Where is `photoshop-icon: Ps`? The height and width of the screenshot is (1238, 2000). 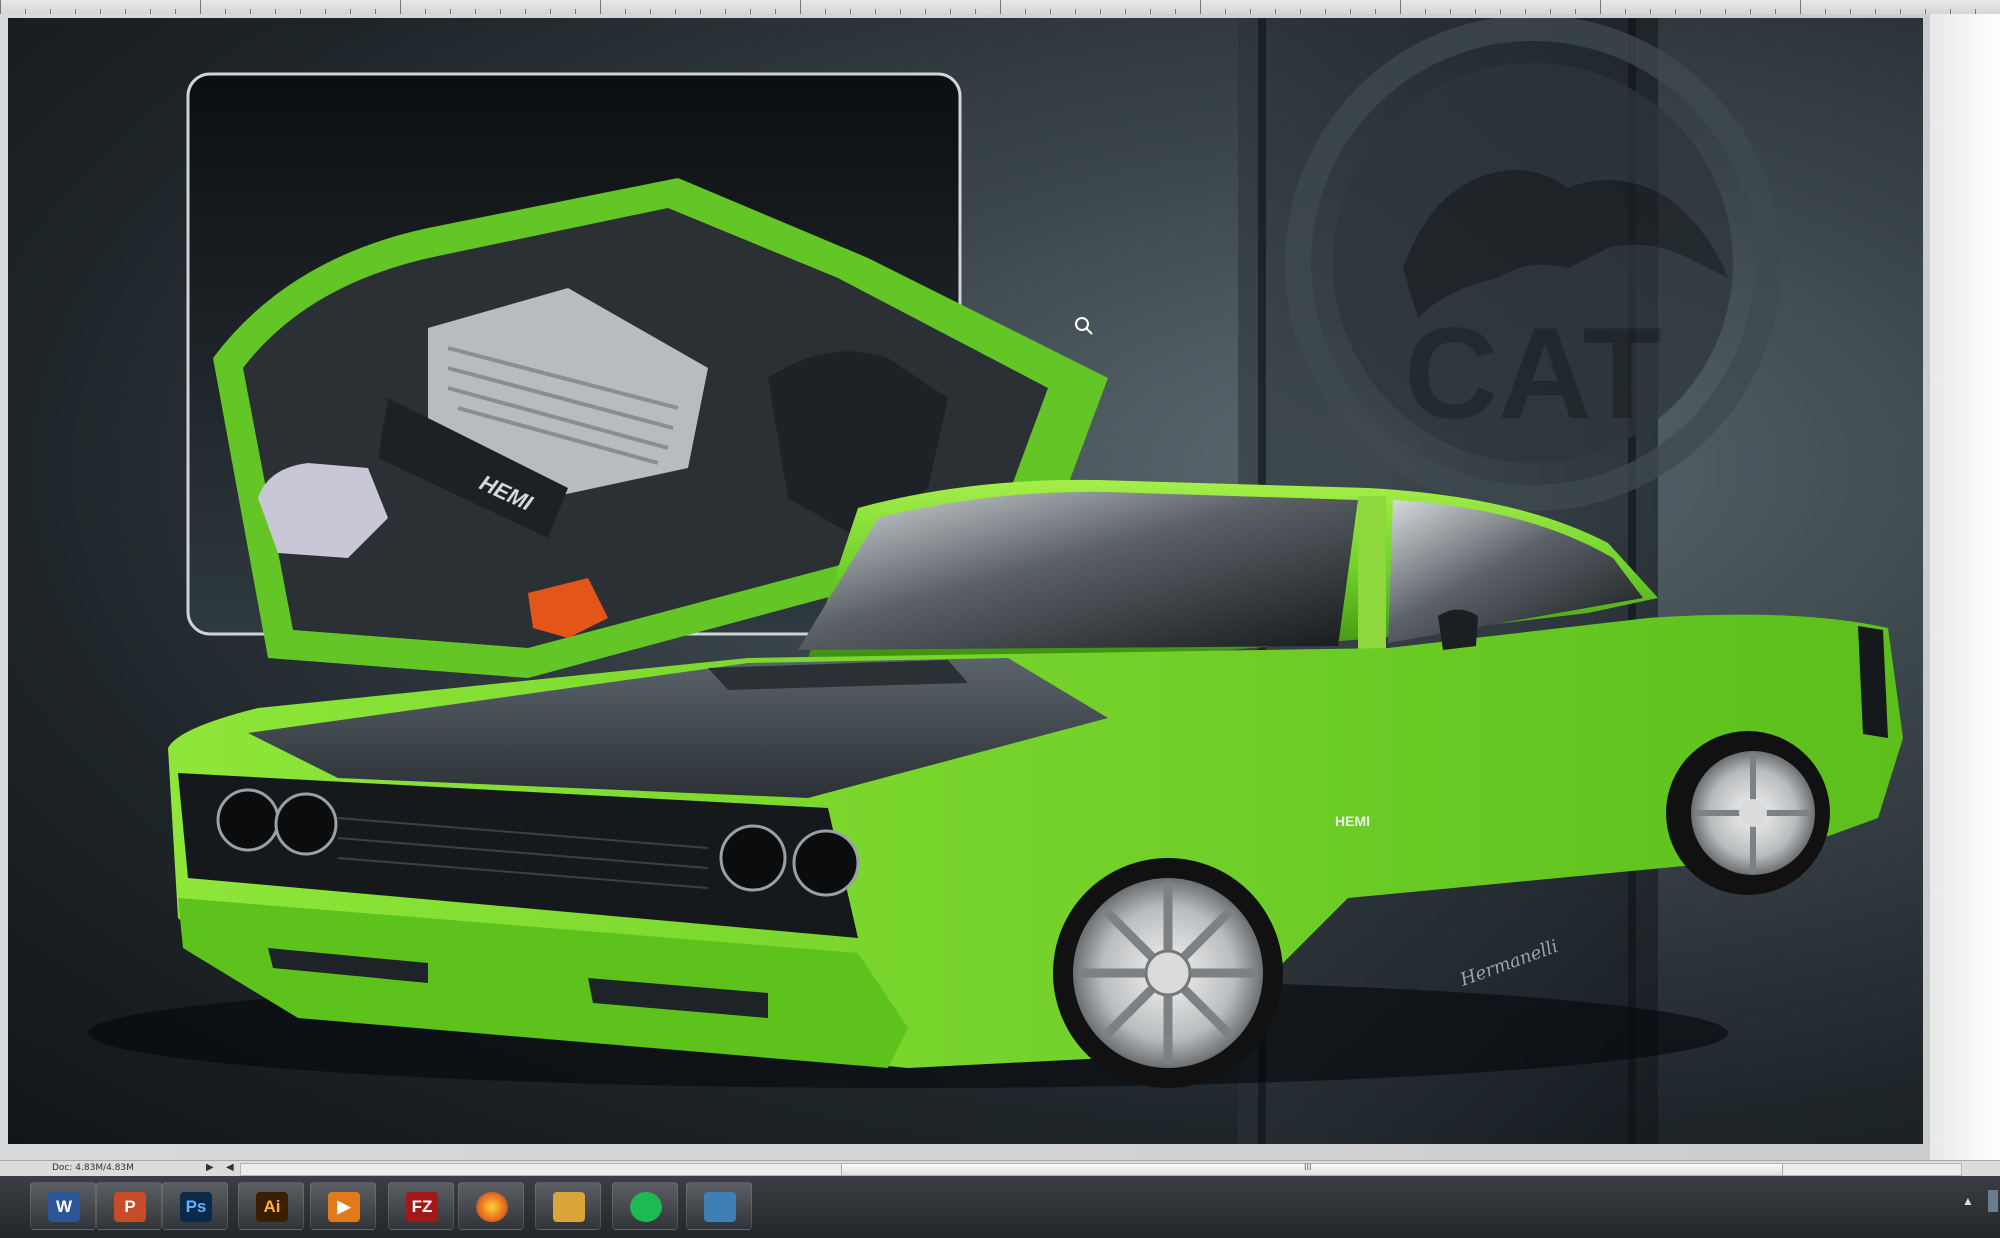 photoshop-icon: Ps is located at coordinates (196, 1207).